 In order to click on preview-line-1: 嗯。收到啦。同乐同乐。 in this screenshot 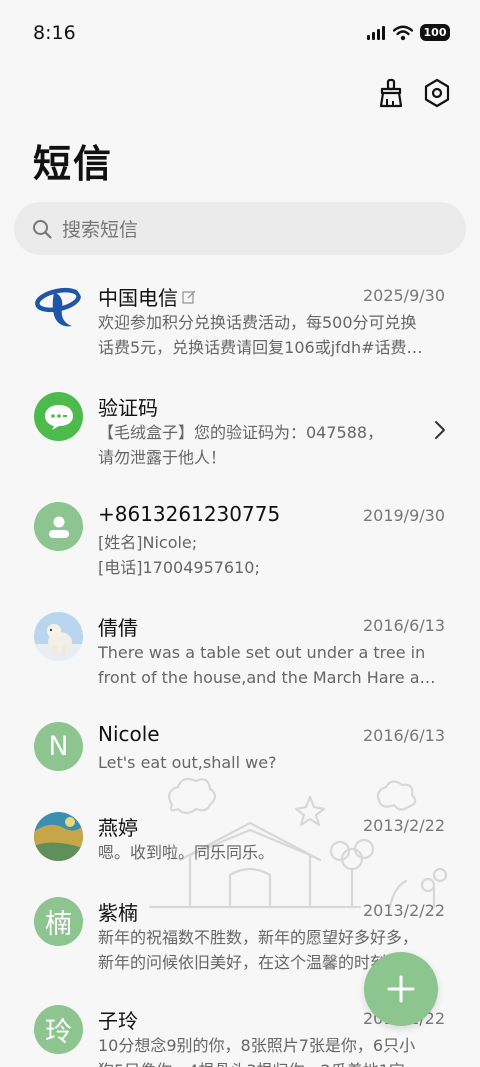, I will do `click(186, 852)`.